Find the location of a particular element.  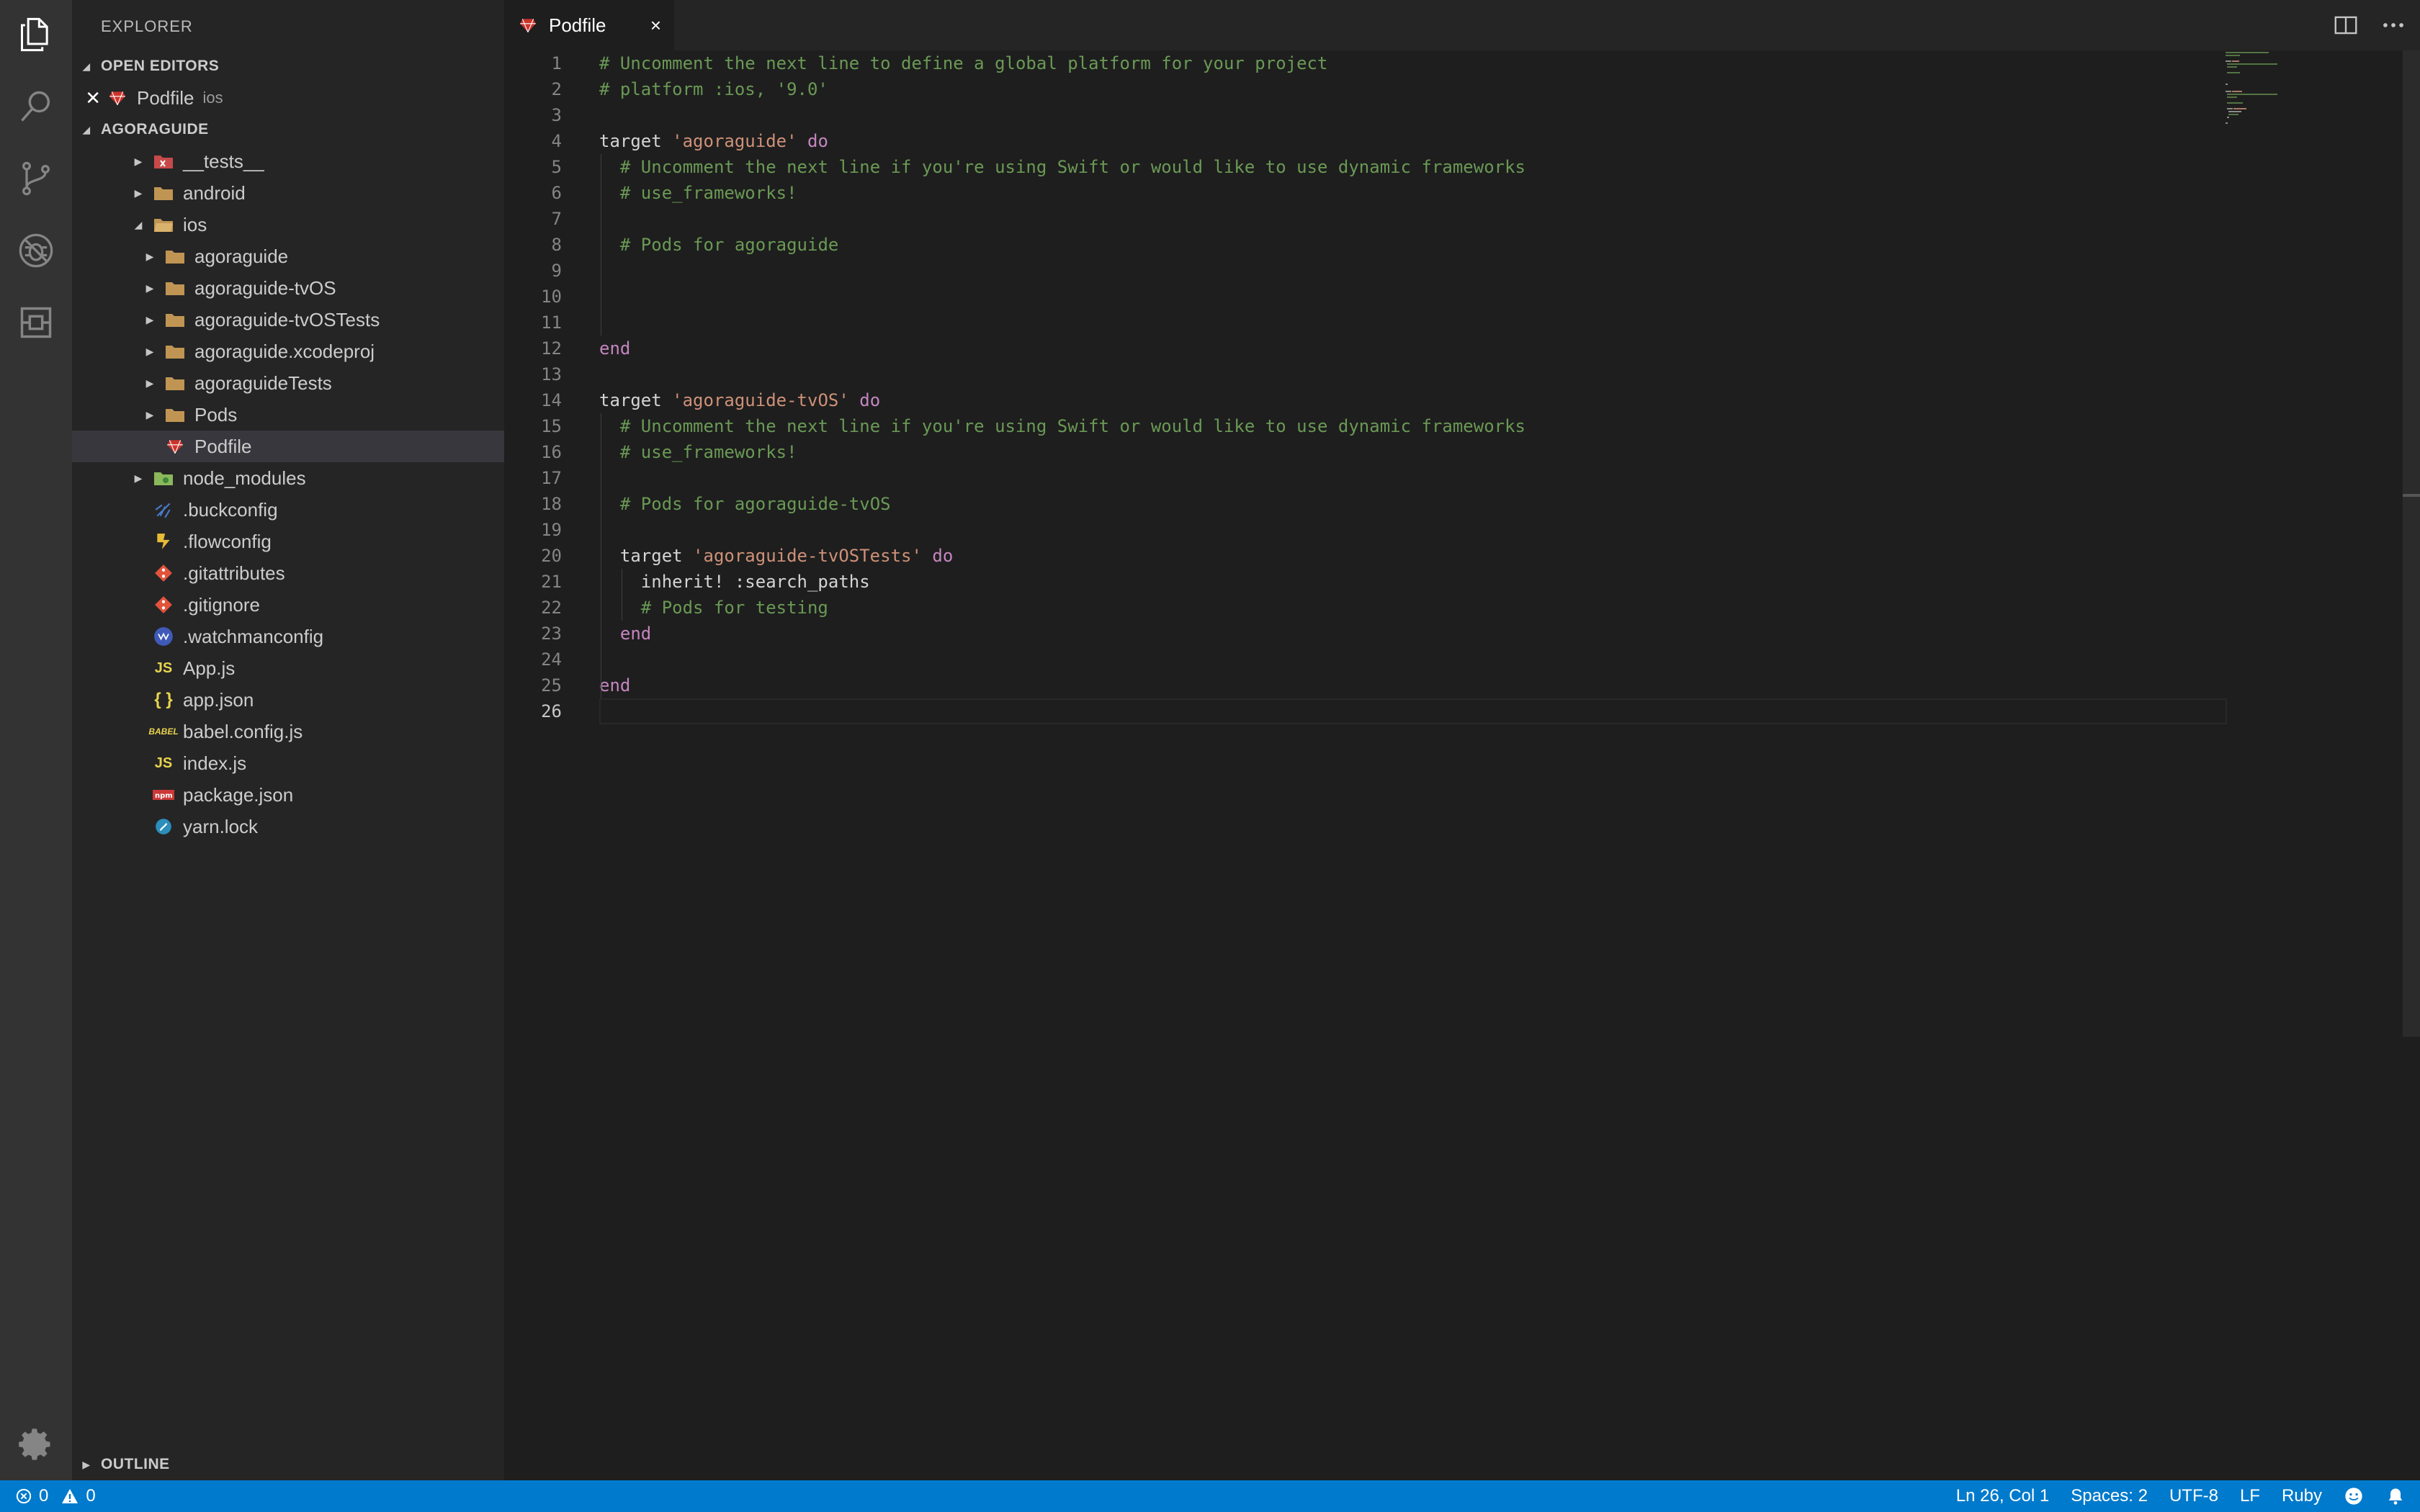

code-line: 20 target 'agoraguide-tvOSTests' do is located at coordinates (728, 556).